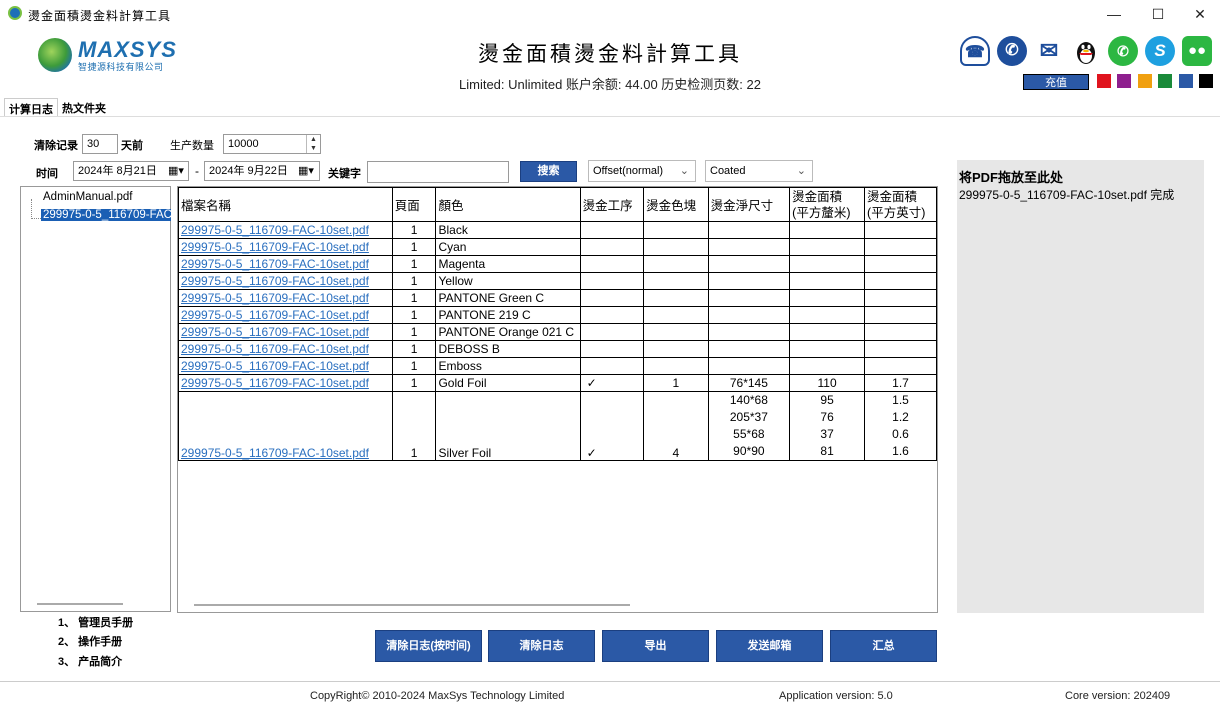 The image size is (1220, 710). Describe the element at coordinates (1158, 14) in the screenshot. I see `maximize-button: ☐` at that location.